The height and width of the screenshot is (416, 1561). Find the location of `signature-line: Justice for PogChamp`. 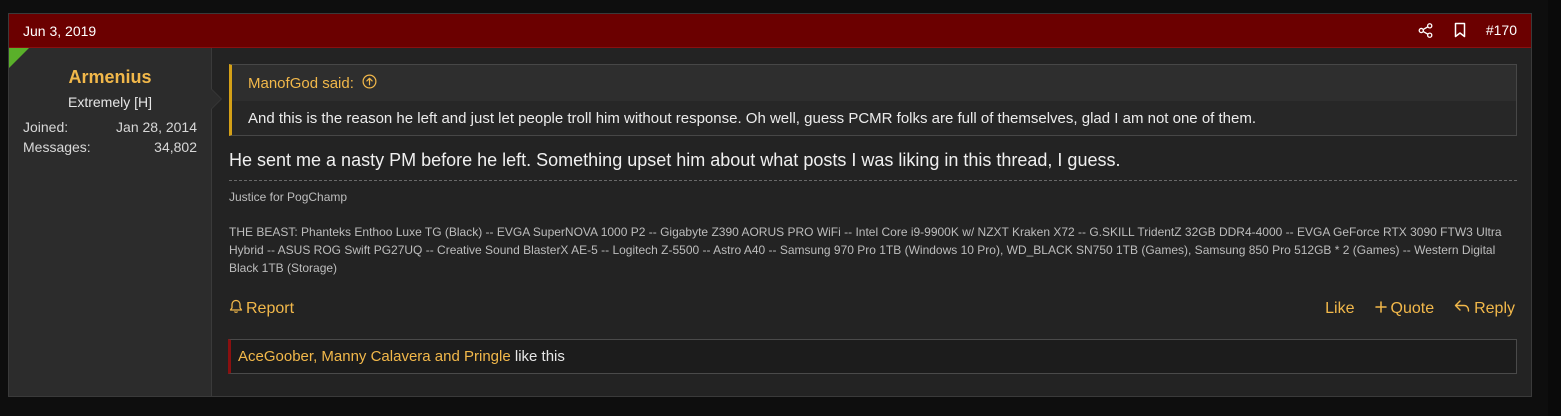

signature-line: Justice for PogChamp is located at coordinates (288, 197).